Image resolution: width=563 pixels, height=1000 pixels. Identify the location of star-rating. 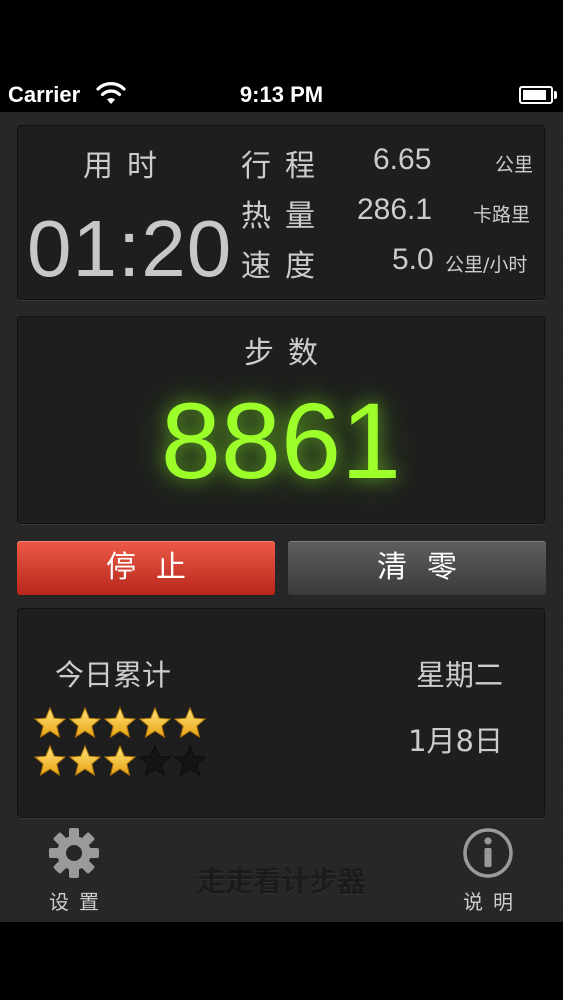
(123, 744).